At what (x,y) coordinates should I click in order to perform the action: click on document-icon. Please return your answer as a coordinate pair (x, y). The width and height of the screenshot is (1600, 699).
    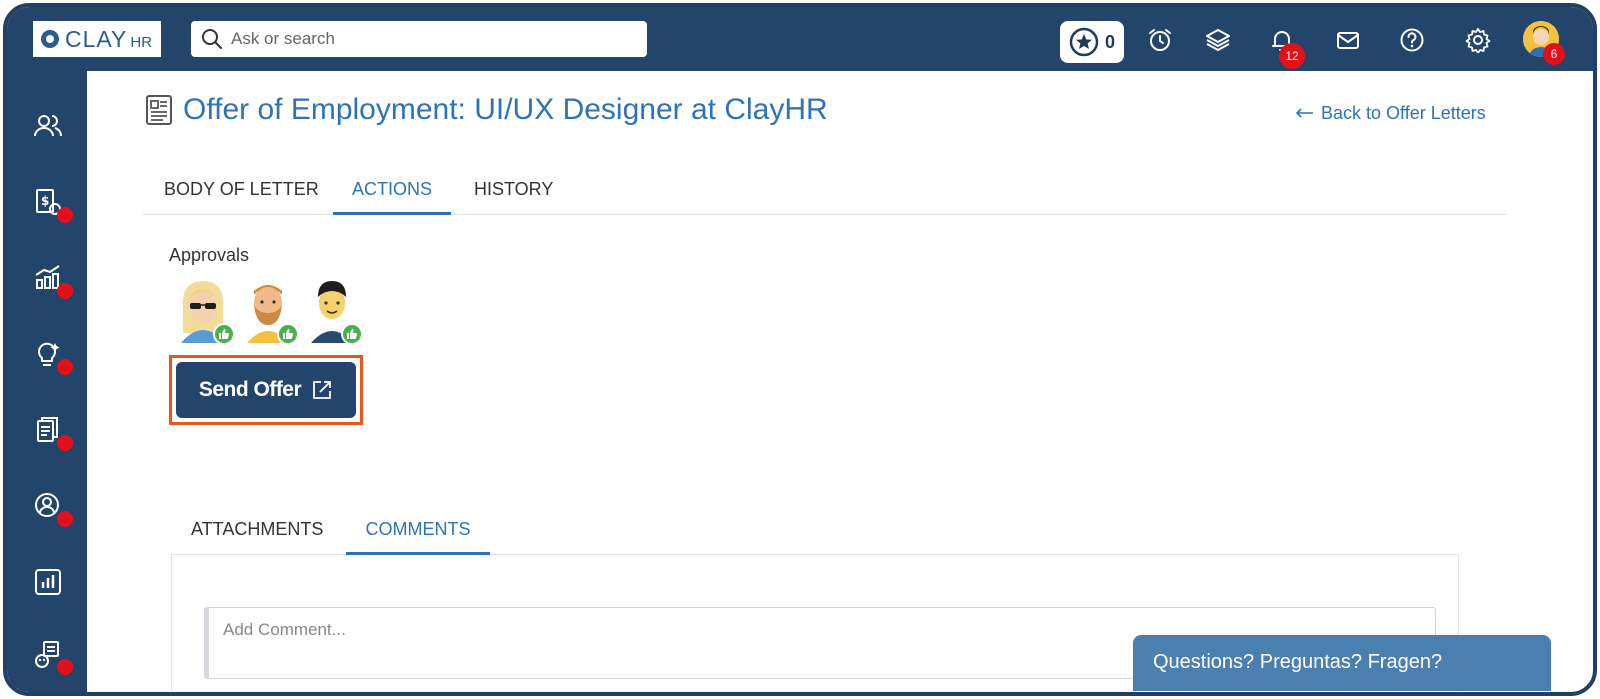
    Looking at the image, I should click on (159, 110).